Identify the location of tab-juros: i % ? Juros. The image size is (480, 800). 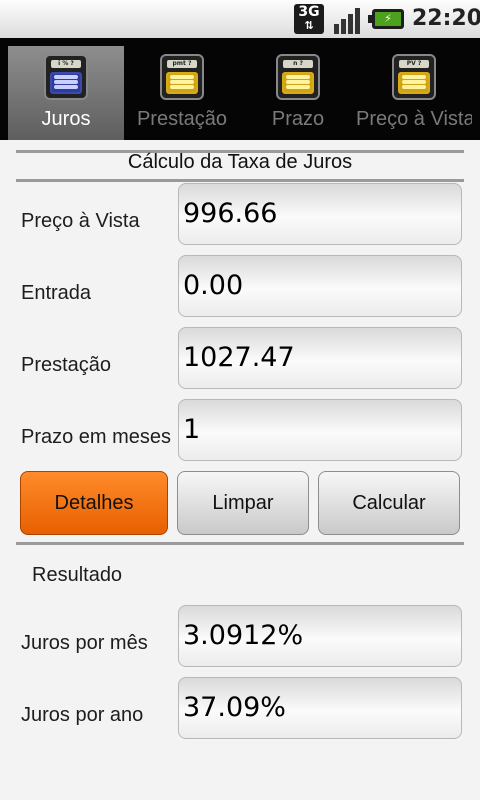
(66, 93).